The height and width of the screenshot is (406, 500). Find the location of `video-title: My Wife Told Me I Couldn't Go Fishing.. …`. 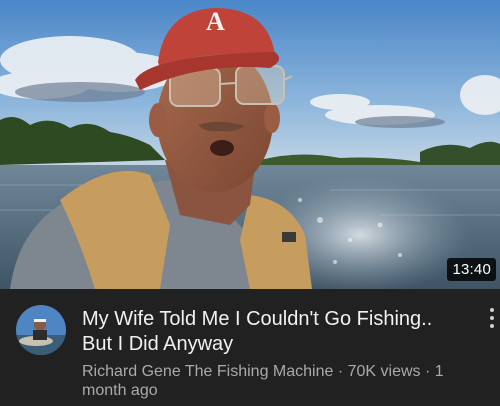

video-title: My Wife Told Me I Couldn't Go Fishing.. … is located at coordinates (277, 332).